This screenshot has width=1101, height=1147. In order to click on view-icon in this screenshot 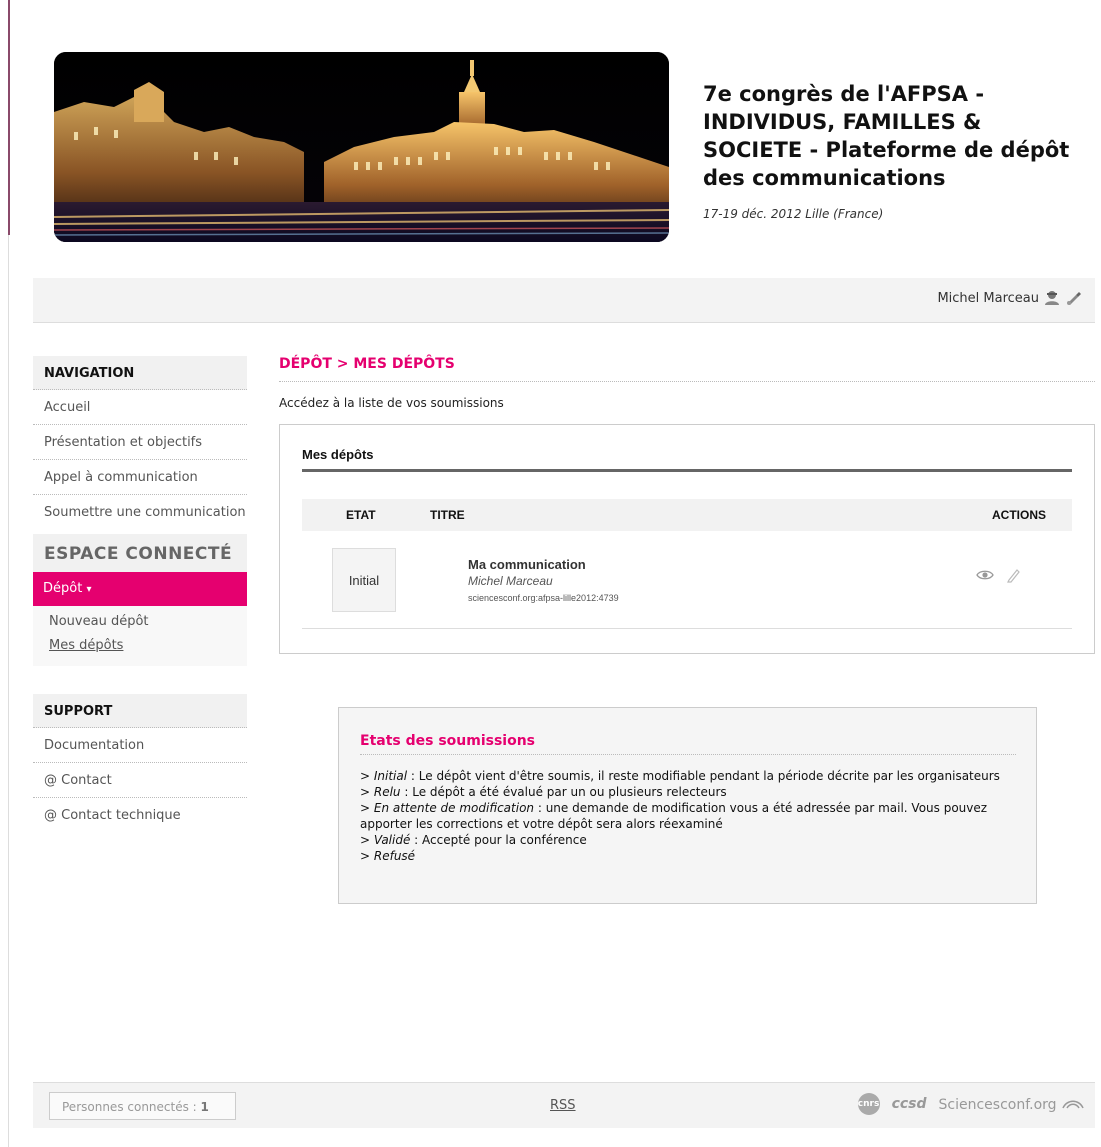, I will do `click(985, 577)`.